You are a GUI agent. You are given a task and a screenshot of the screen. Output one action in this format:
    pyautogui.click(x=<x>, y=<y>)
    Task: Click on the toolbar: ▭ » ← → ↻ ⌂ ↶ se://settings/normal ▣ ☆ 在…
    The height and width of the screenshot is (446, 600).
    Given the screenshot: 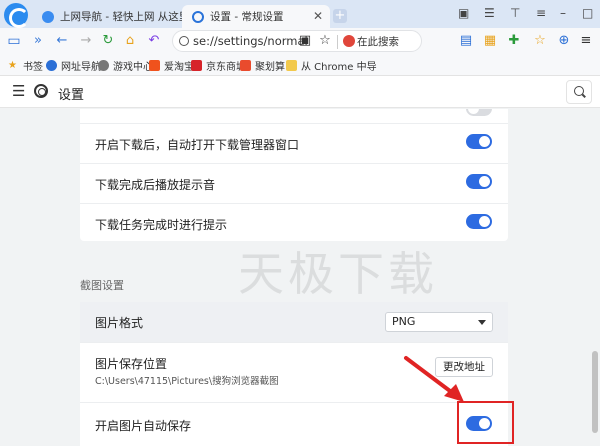 What is the action you would take?
    pyautogui.click(x=300, y=41)
    